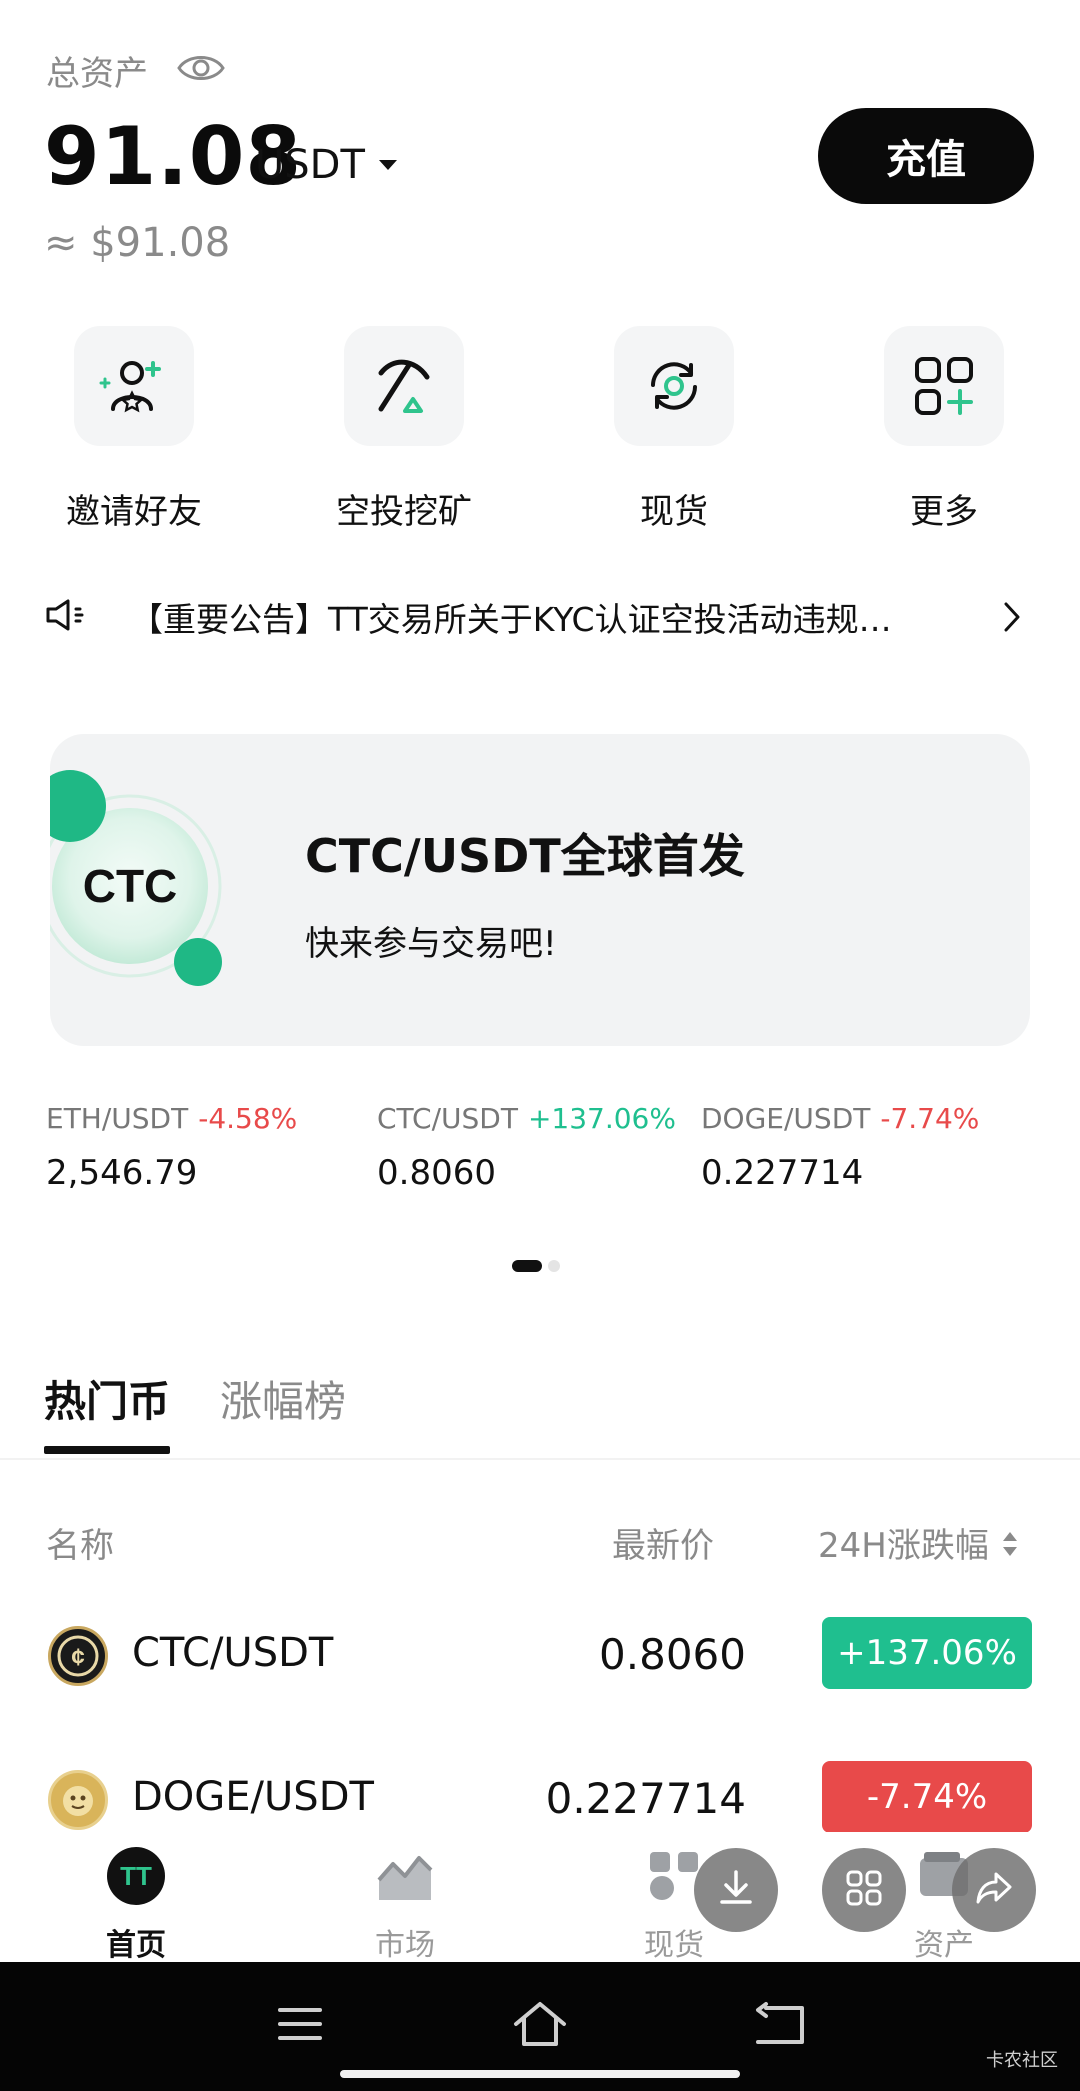  I want to click on banner-title: CTC/USDT全球首发, so click(525, 856).